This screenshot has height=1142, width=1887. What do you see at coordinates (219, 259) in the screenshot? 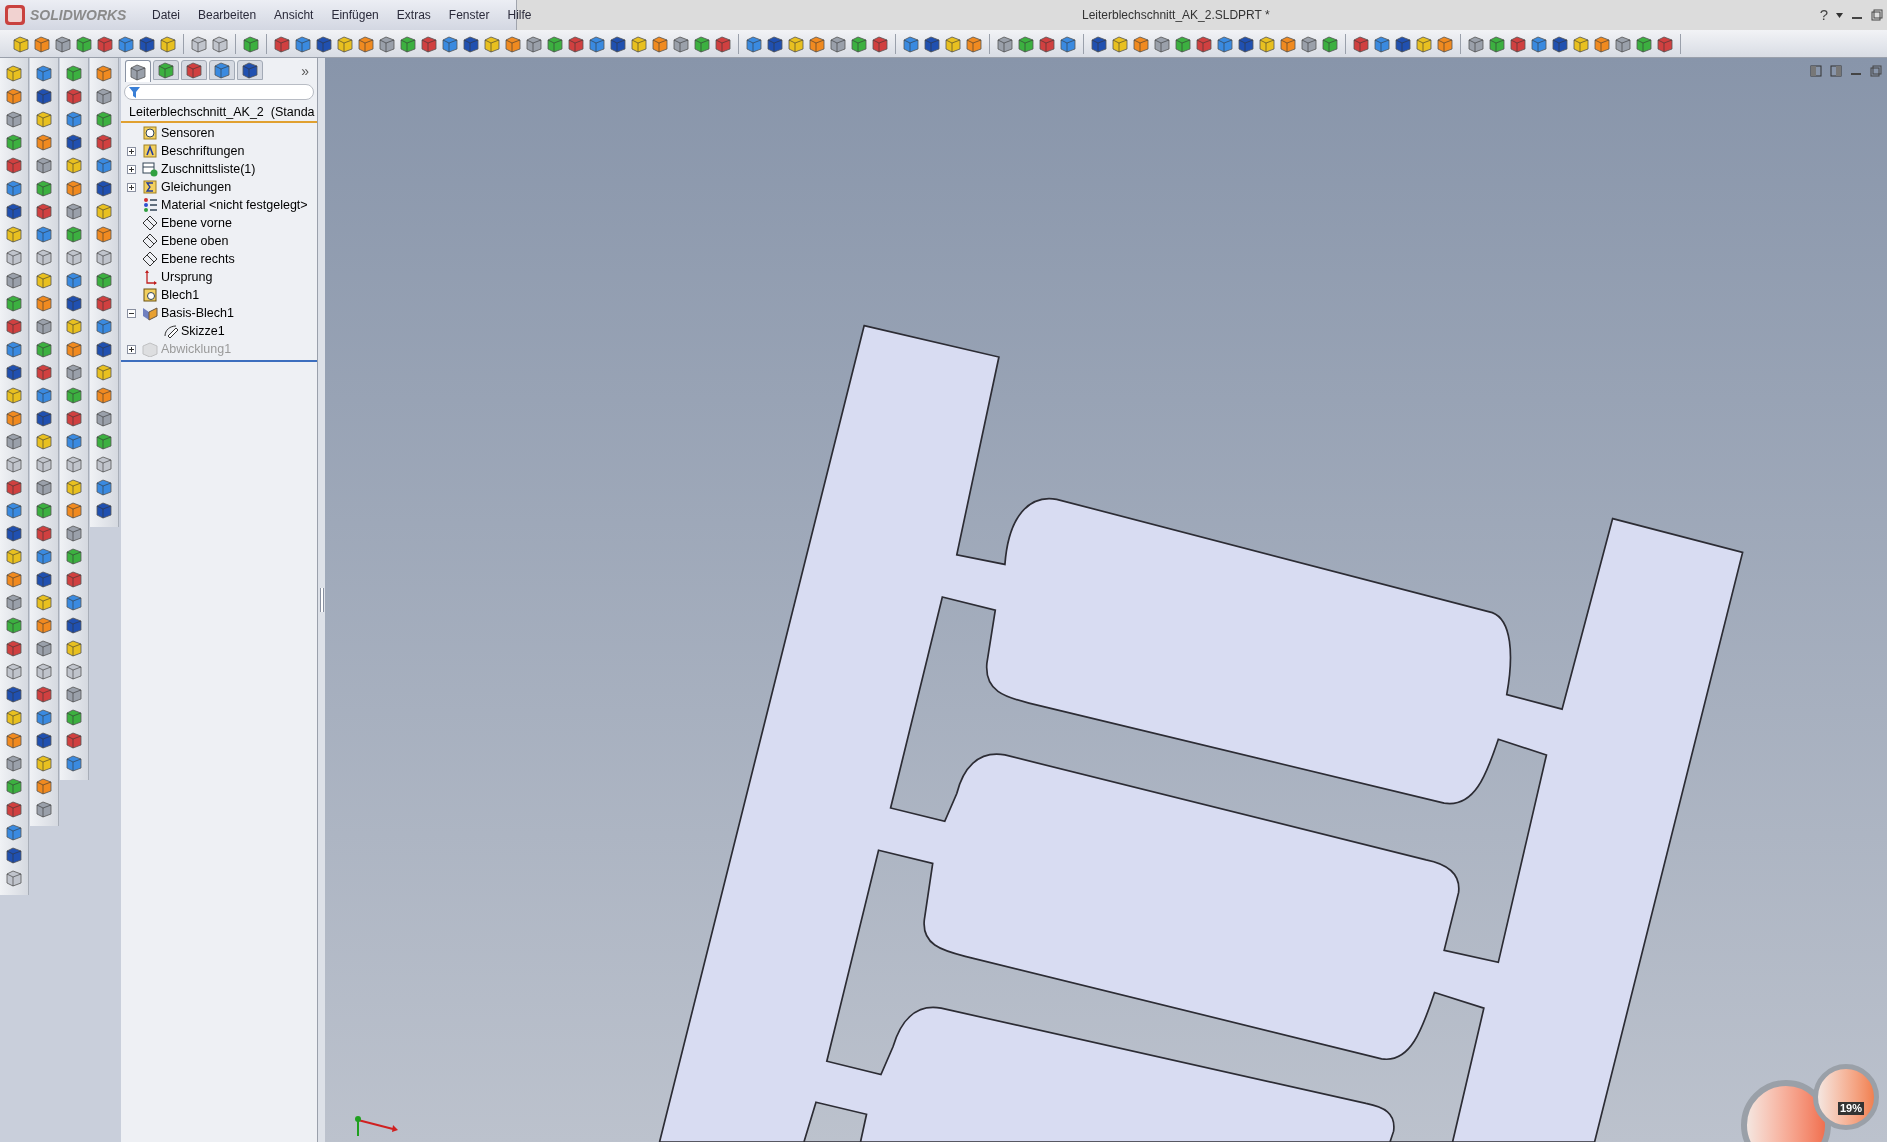
I see `tree-row: Ebene rechts` at bounding box center [219, 259].